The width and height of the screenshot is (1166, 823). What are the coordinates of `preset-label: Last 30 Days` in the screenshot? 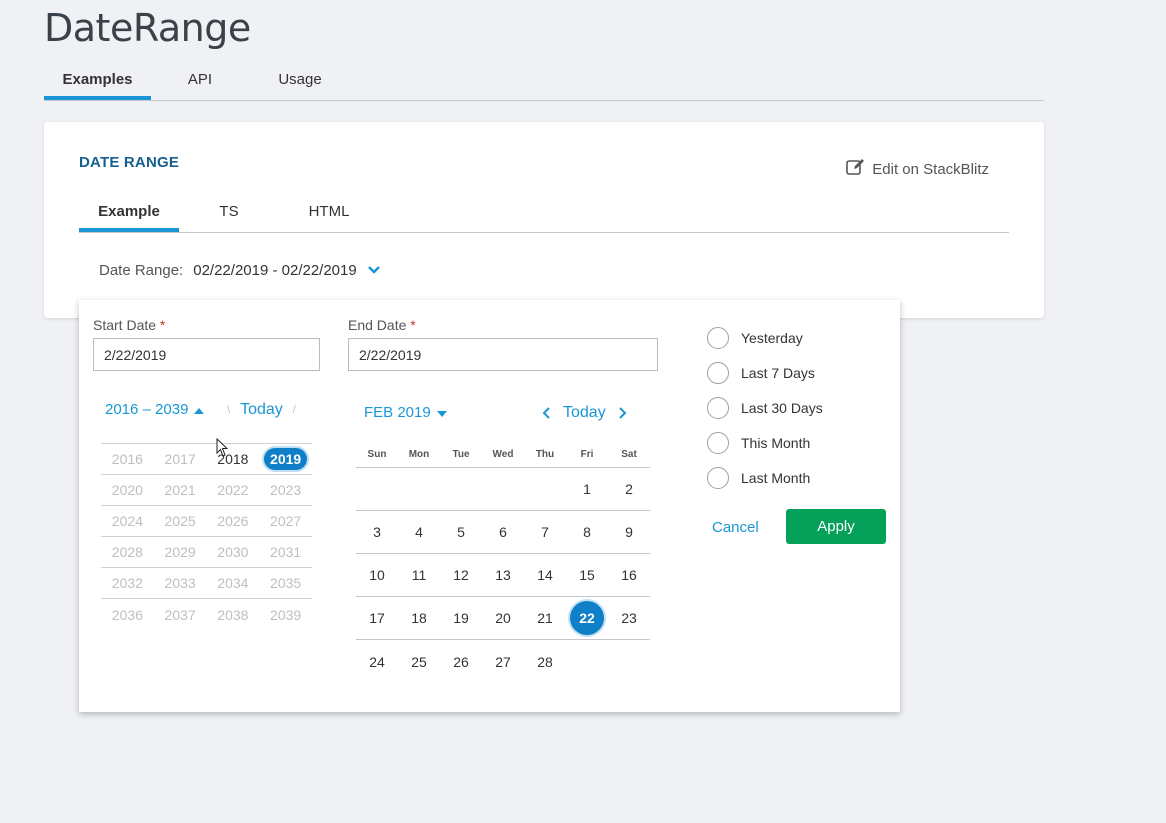 It's located at (782, 407).